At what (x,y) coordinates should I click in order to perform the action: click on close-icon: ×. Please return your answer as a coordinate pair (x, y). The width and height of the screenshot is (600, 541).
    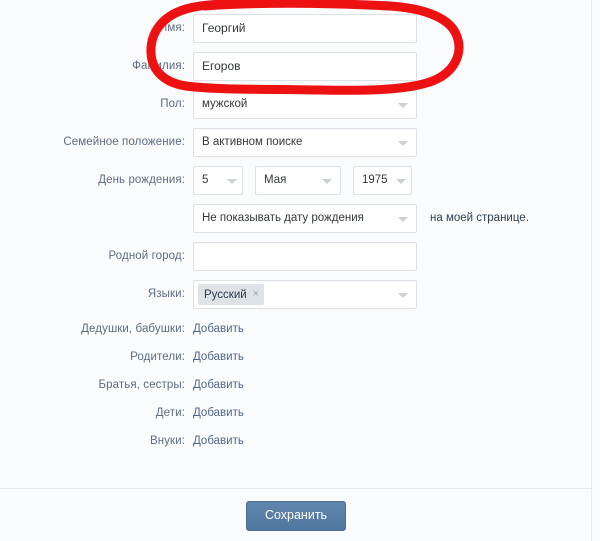
    Looking at the image, I should click on (256, 294).